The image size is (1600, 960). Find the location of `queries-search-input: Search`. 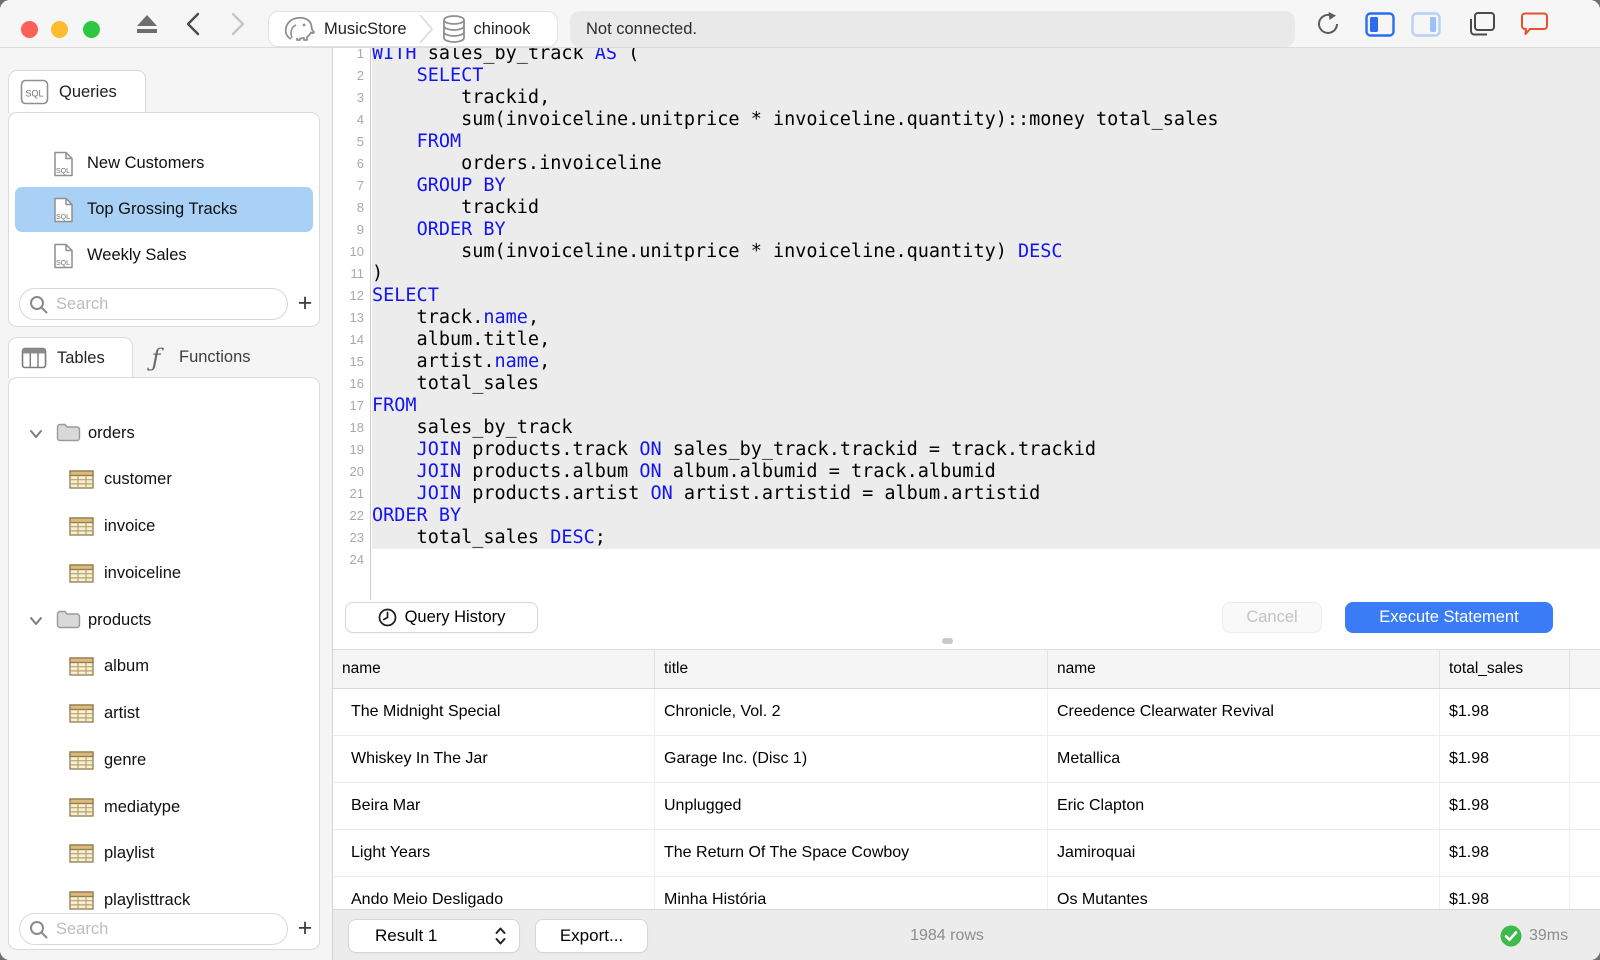

queries-search-input: Search is located at coordinates (153, 304).